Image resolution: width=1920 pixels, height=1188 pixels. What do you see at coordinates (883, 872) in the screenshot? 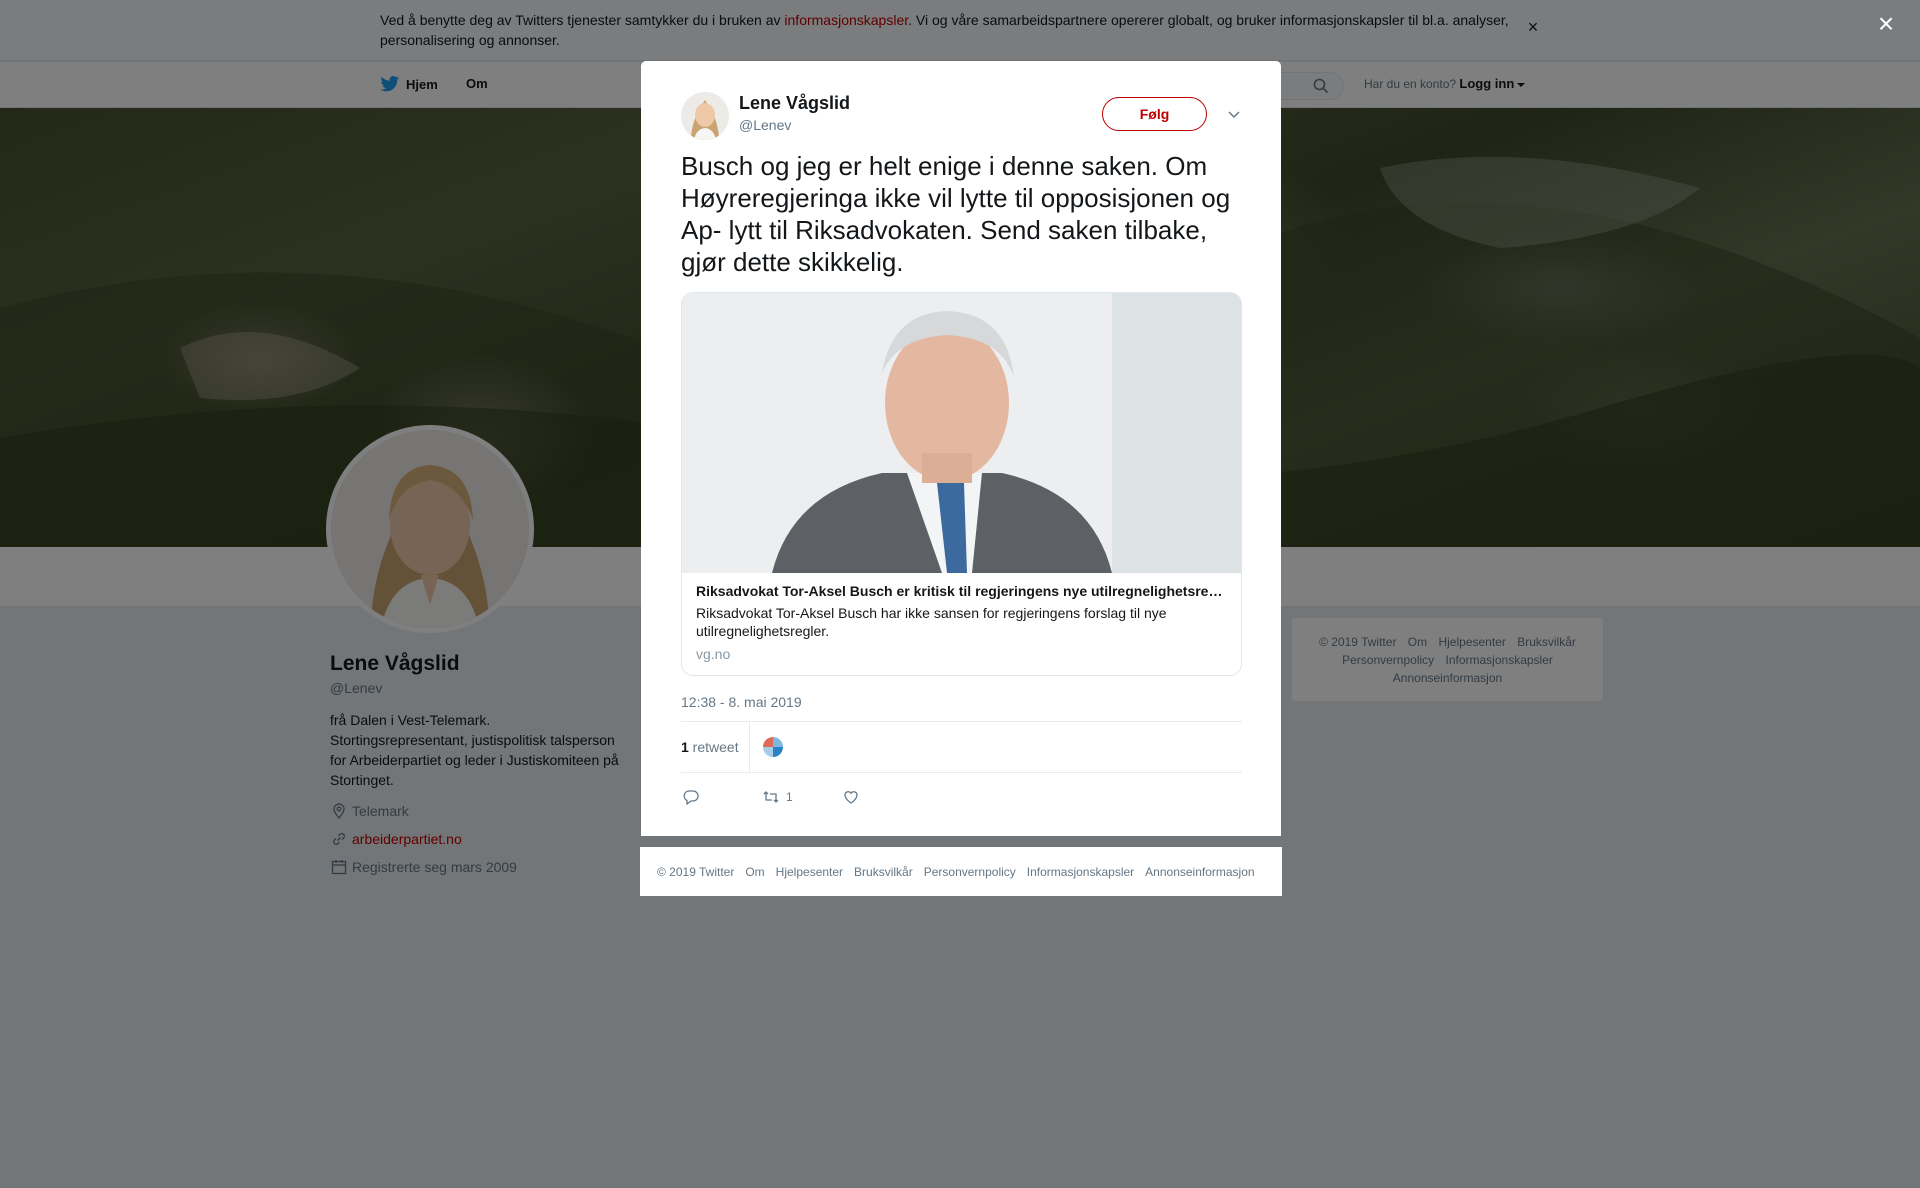
I see `modal-footer-link-bruksvilkar: Bruksvilkår` at bounding box center [883, 872].